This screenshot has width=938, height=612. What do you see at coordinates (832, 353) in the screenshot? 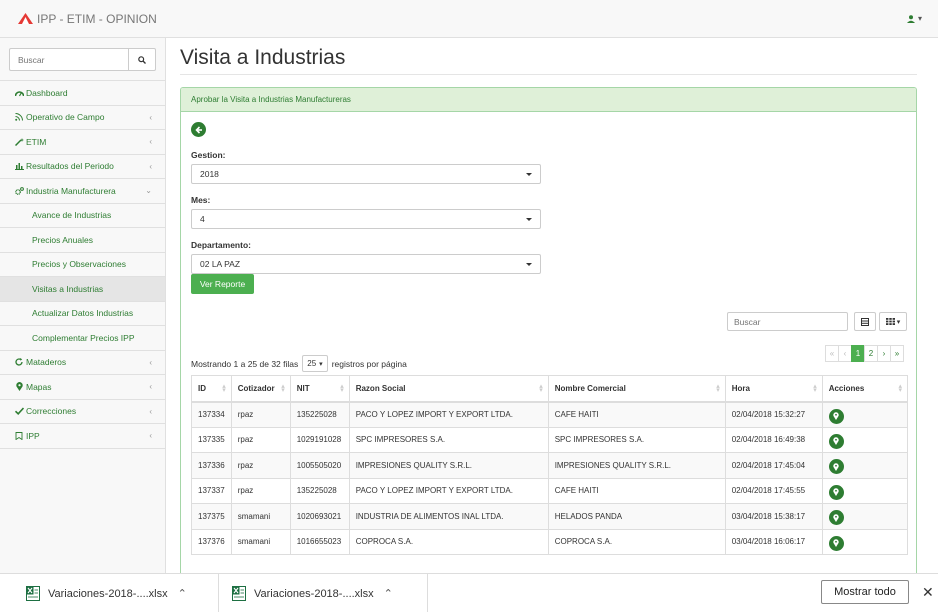
I see `page-first-button: «` at bounding box center [832, 353].